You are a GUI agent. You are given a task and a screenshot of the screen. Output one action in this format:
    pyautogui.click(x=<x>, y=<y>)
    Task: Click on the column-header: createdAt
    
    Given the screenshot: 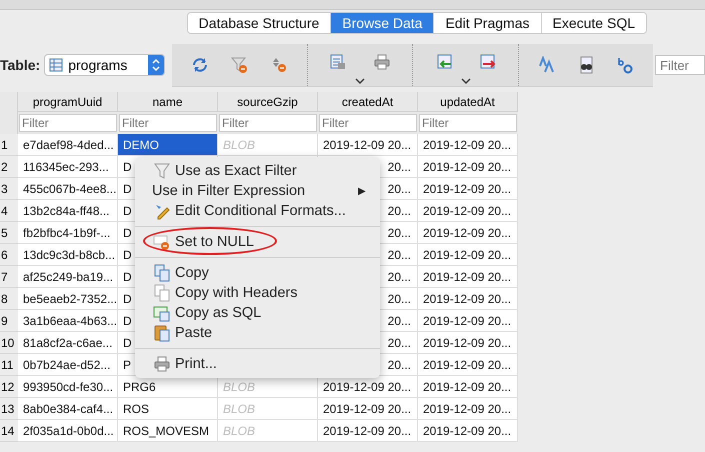 What is the action you would take?
    pyautogui.click(x=368, y=102)
    